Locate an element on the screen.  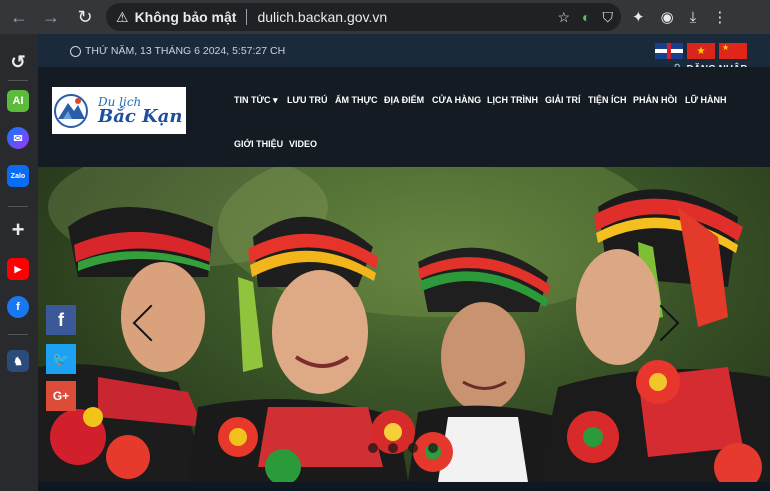
profile-icon: ◉ is located at coordinates (667, 17).